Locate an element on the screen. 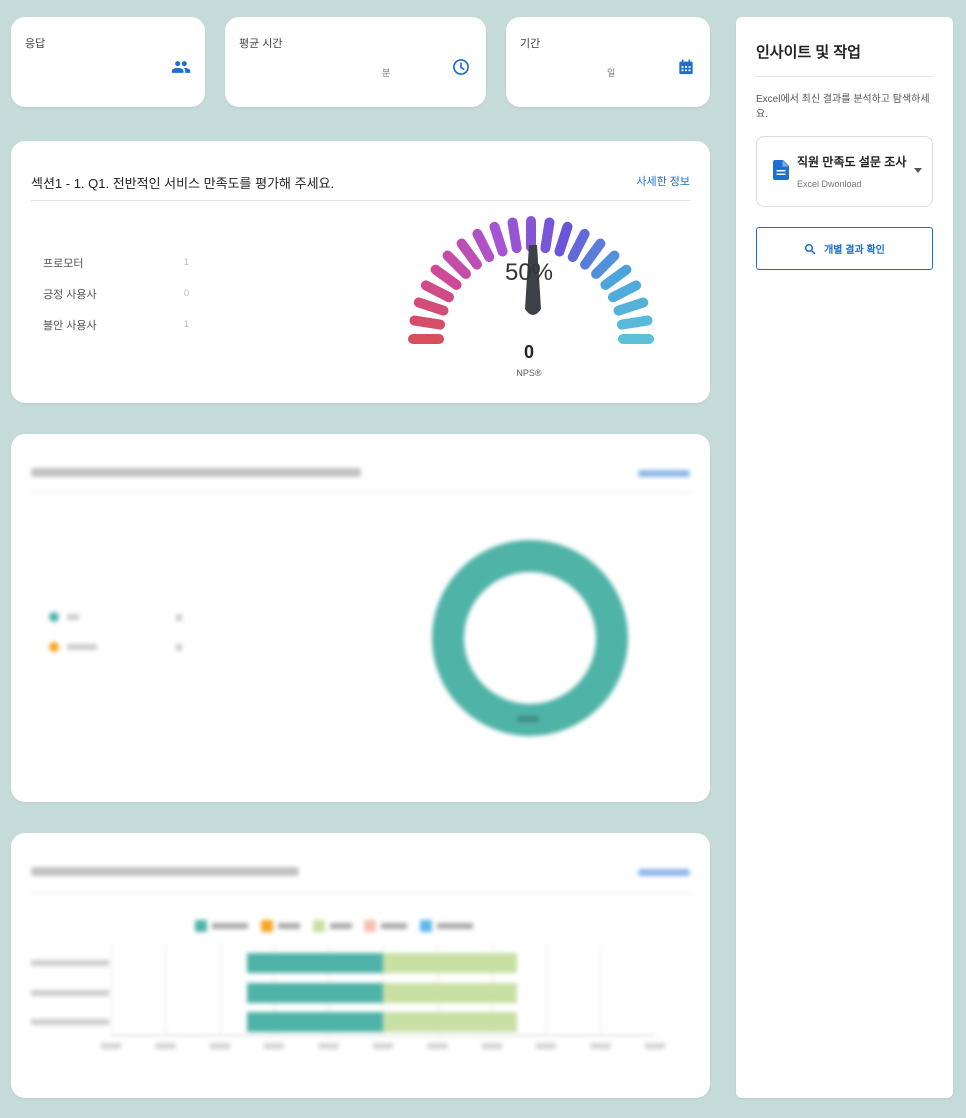 Image resolution: width=966 pixels, height=1118 pixels. sidebar-description: Excel에서 최신 결과를 분석하고 탐색하세요. is located at coordinates (843, 107).